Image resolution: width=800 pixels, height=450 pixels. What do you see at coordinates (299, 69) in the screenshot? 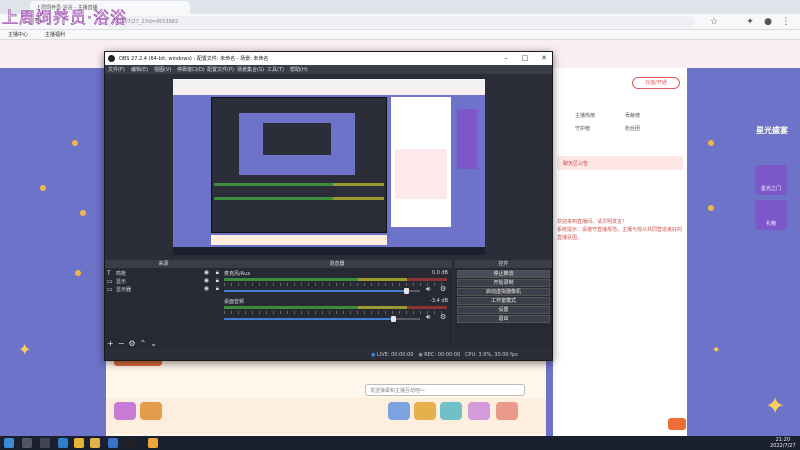
I see `menu-help: 帮助(H)` at bounding box center [299, 69].